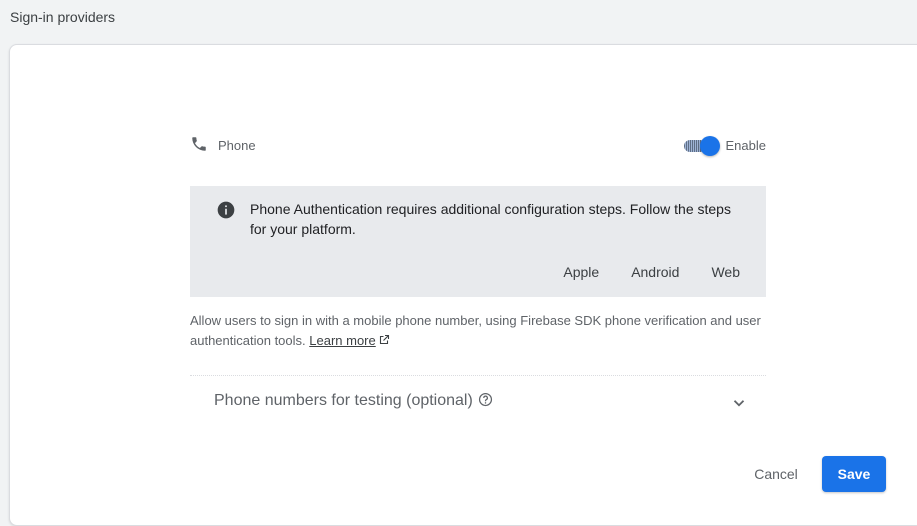  Describe the element at coordinates (237, 145) in the screenshot. I see `provider-name: Phone` at that location.